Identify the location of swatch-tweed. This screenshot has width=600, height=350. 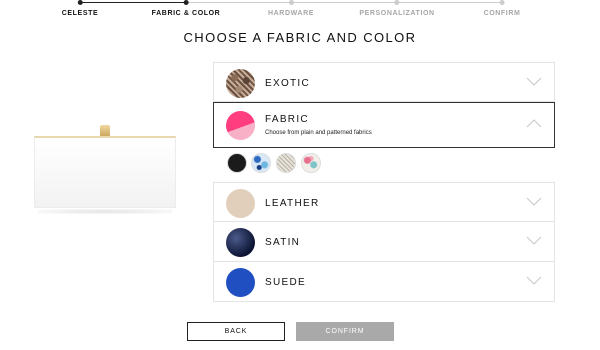
(286, 163).